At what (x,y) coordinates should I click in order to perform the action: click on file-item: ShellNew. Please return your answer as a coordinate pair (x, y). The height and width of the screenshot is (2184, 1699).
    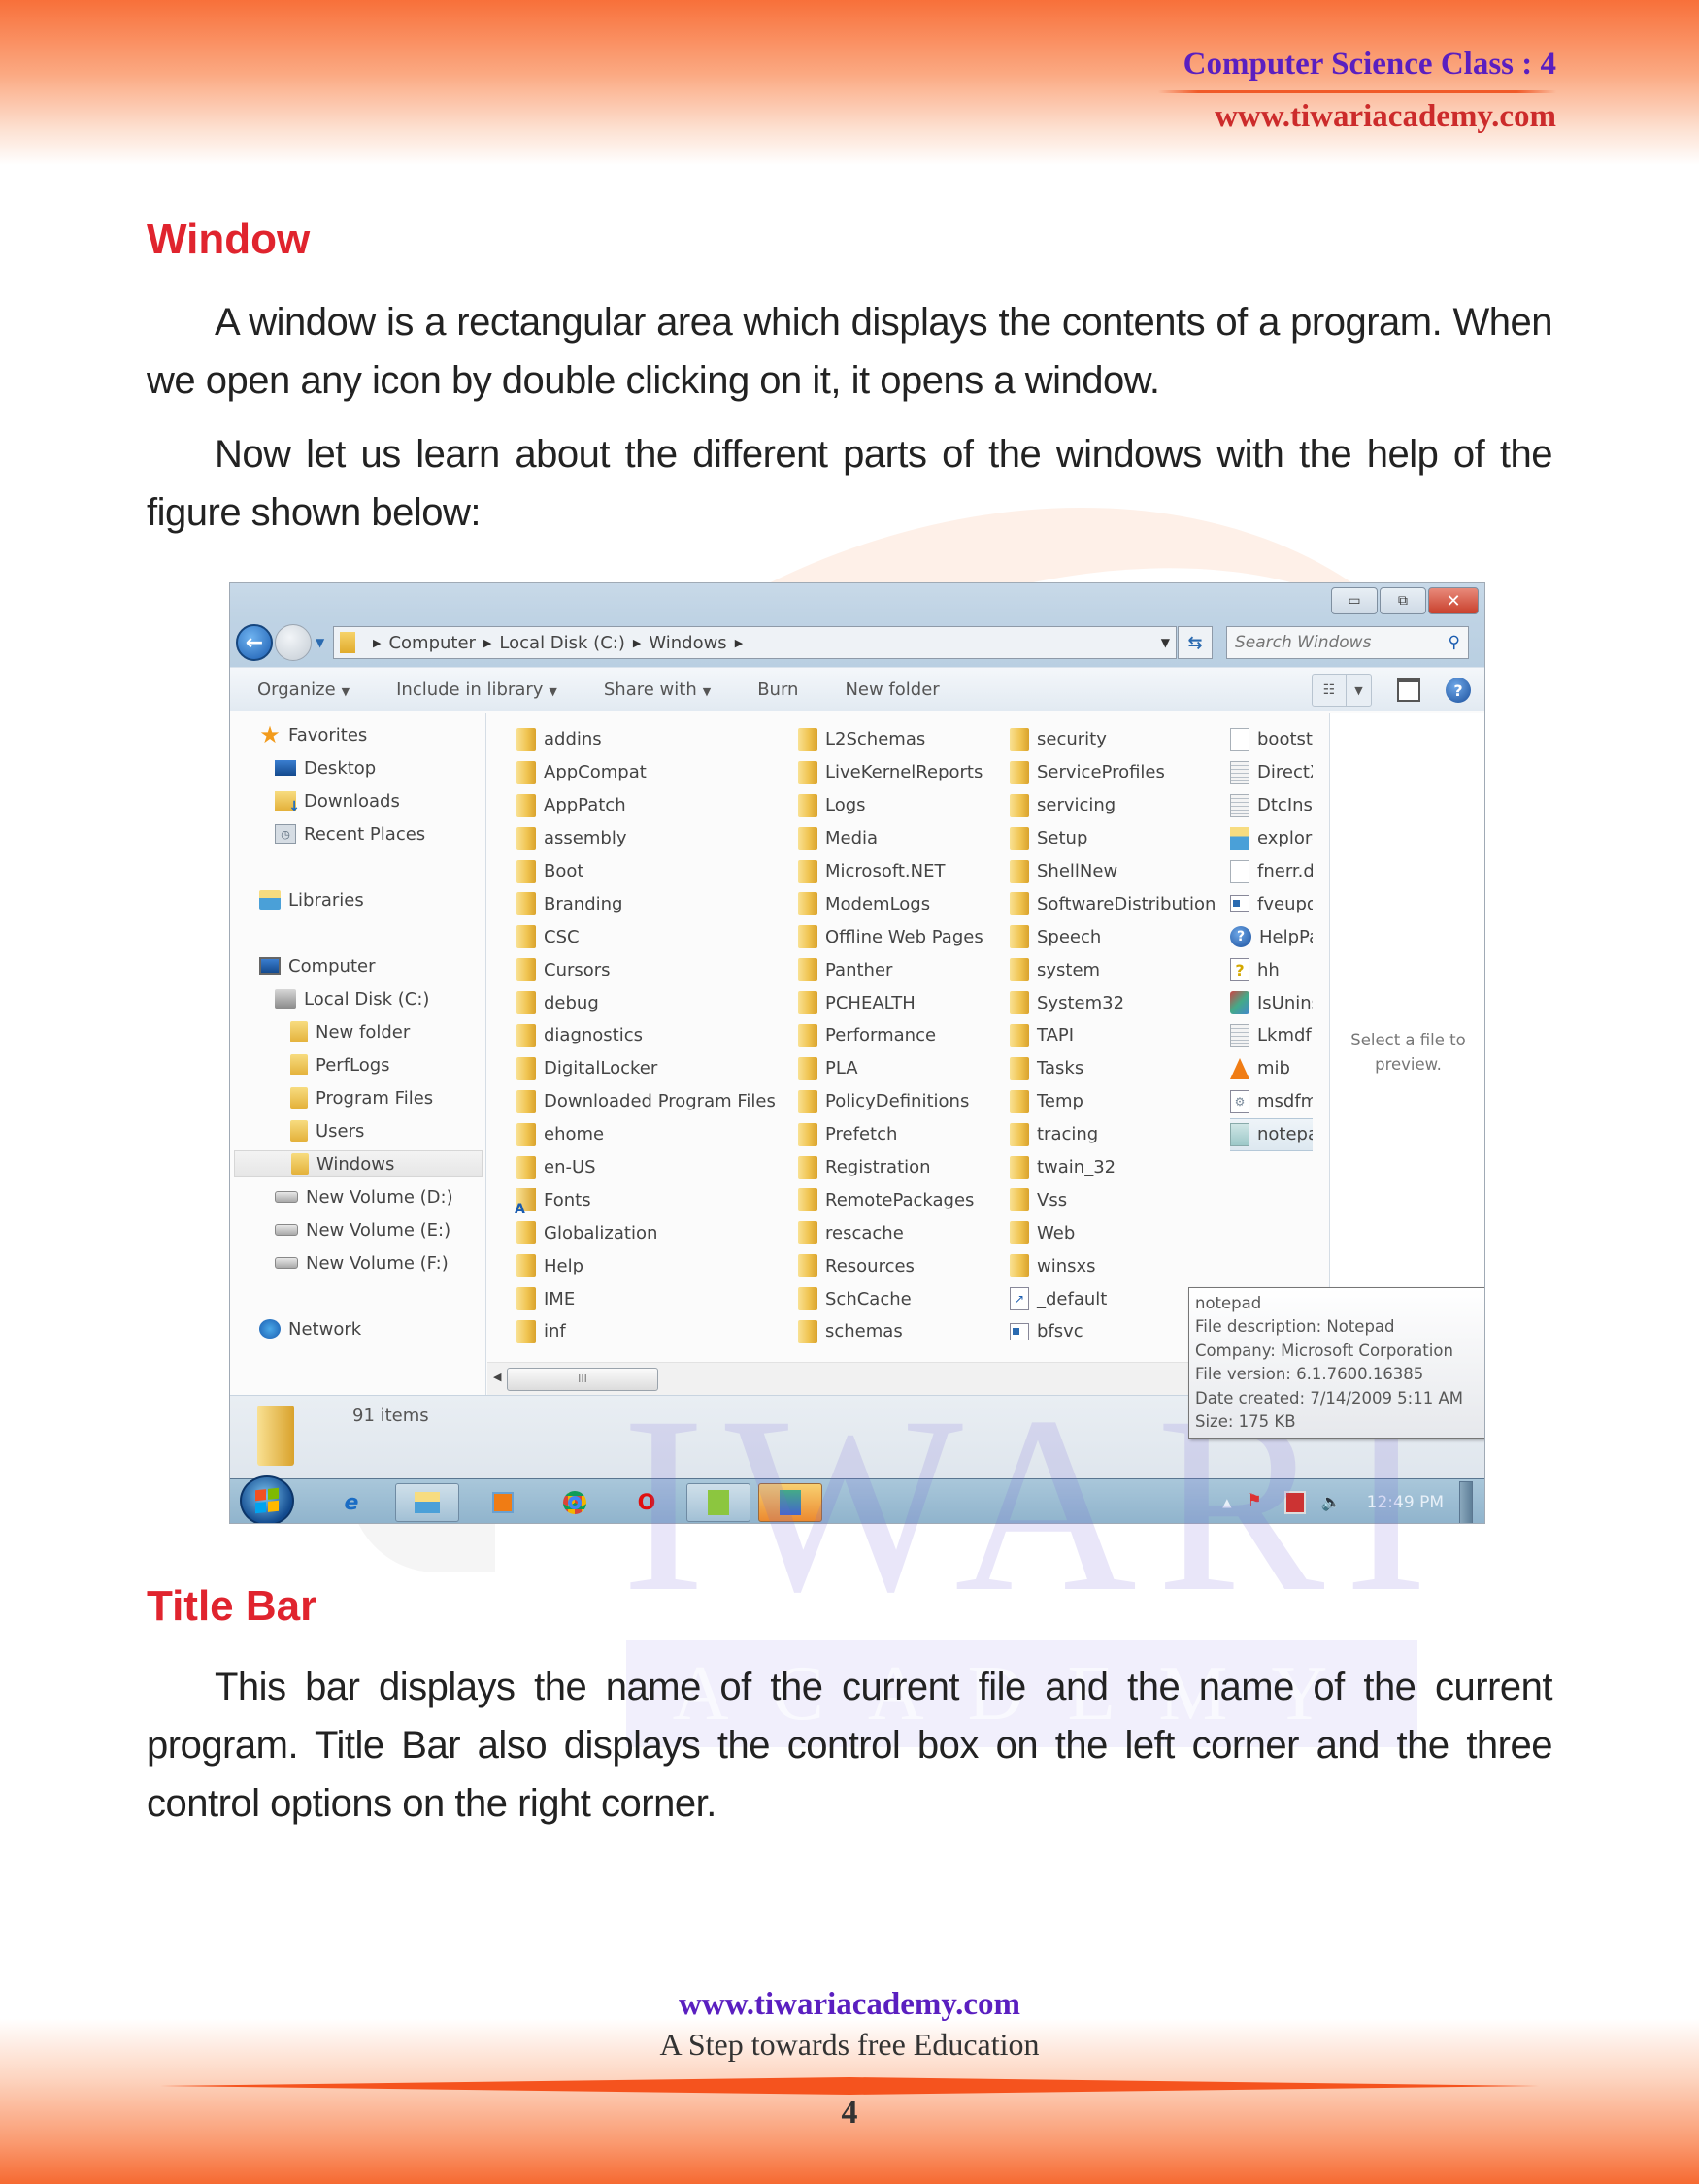
    Looking at the image, I should click on (1113, 871).